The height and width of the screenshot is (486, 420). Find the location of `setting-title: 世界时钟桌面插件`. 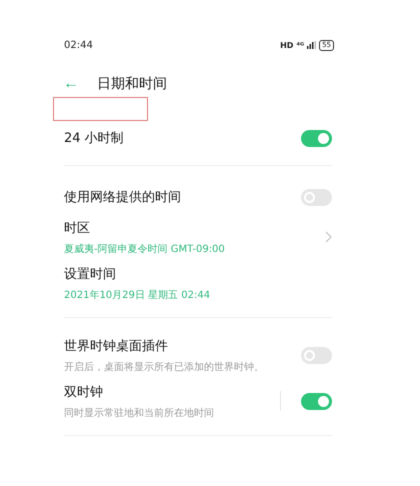

setting-title: 世界时钟桌面插件 is located at coordinates (116, 346).